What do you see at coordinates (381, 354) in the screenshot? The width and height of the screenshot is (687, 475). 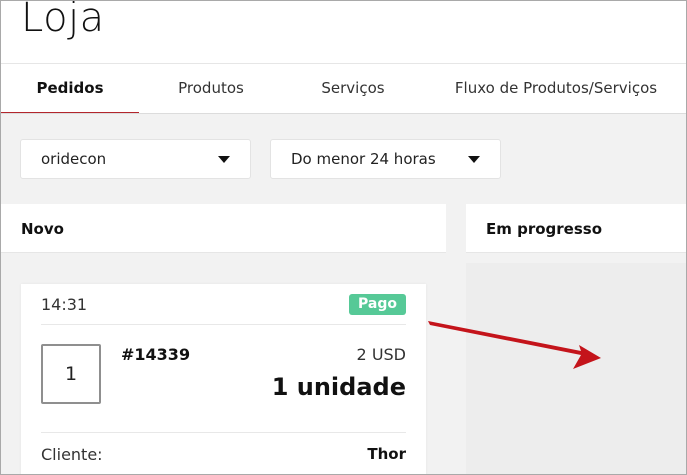 I see `order-price: 2 USD` at bounding box center [381, 354].